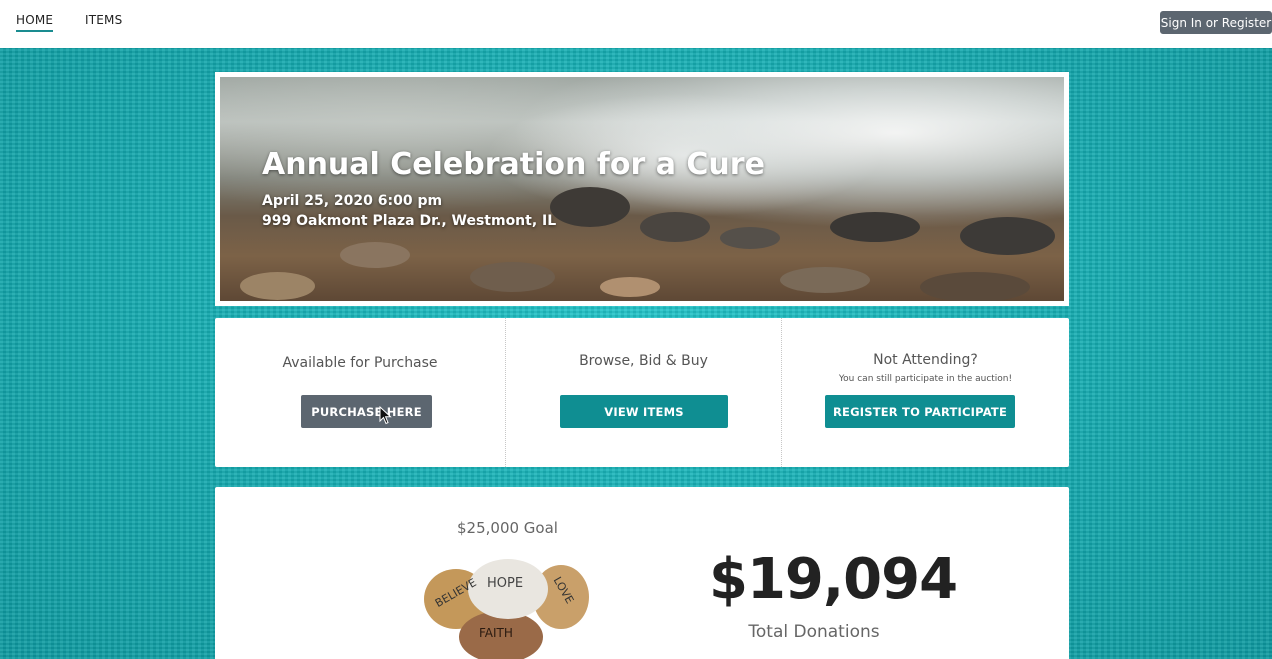 This screenshot has width=1272, height=659. What do you see at coordinates (366, 411) in the screenshot?
I see `purchase-here-button: PURCHASE HERE` at bounding box center [366, 411].